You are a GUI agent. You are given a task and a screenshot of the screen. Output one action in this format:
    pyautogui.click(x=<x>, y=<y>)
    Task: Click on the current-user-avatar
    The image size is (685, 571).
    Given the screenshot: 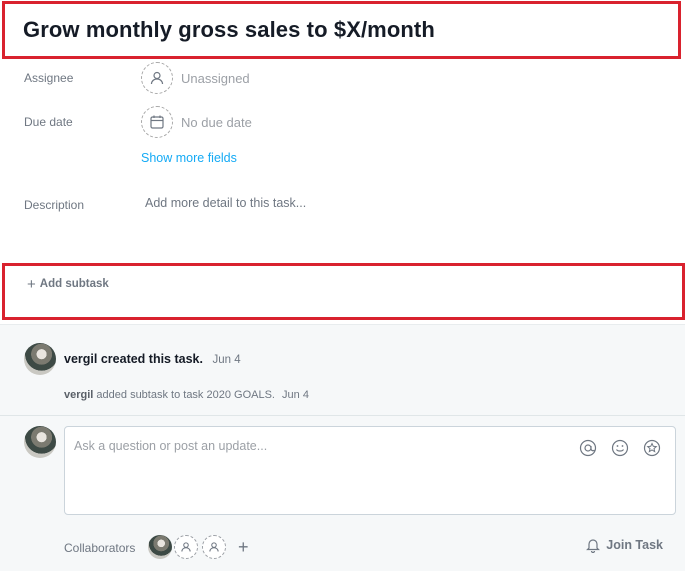 What is the action you would take?
    pyautogui.click(x=40, y=442)
    